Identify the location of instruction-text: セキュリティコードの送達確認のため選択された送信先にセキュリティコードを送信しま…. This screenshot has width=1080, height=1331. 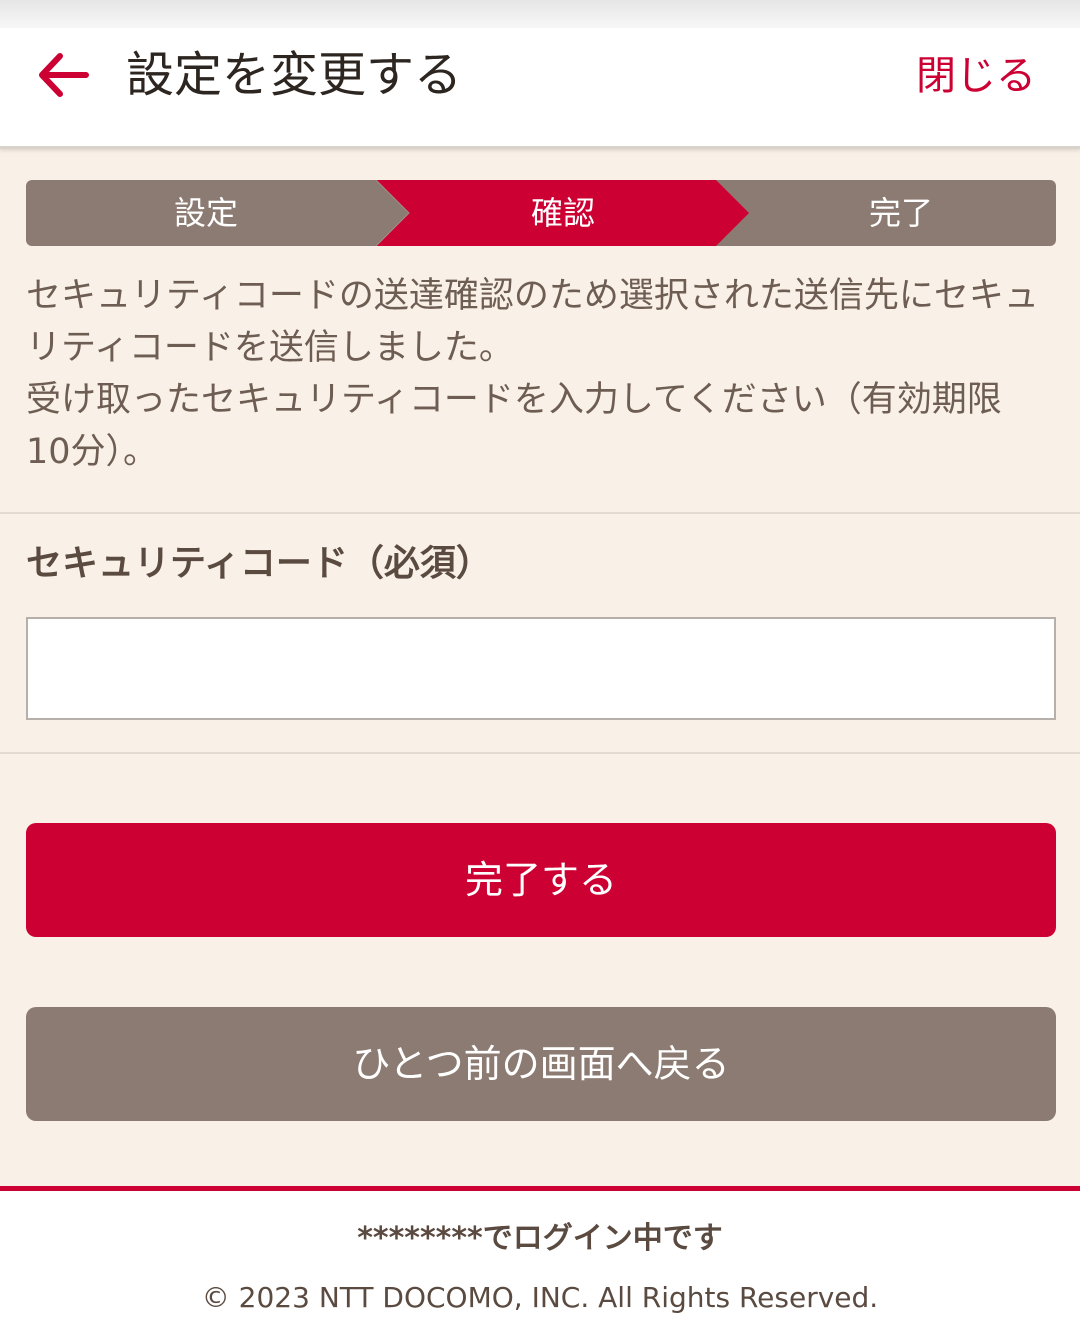
(541, 374).